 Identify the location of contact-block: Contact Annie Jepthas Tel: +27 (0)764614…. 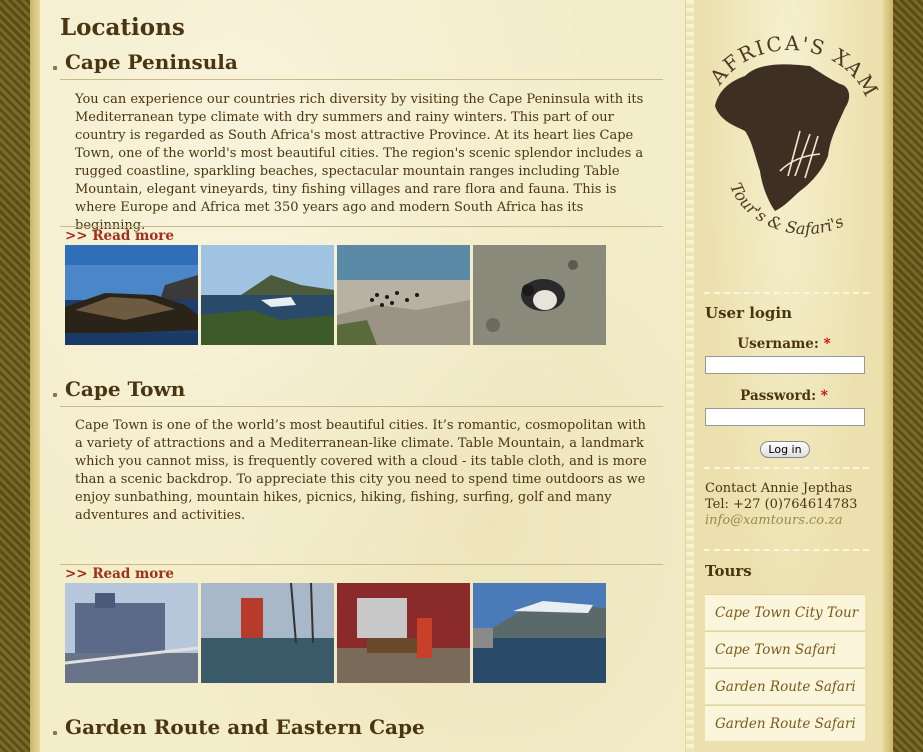
(781, 505).